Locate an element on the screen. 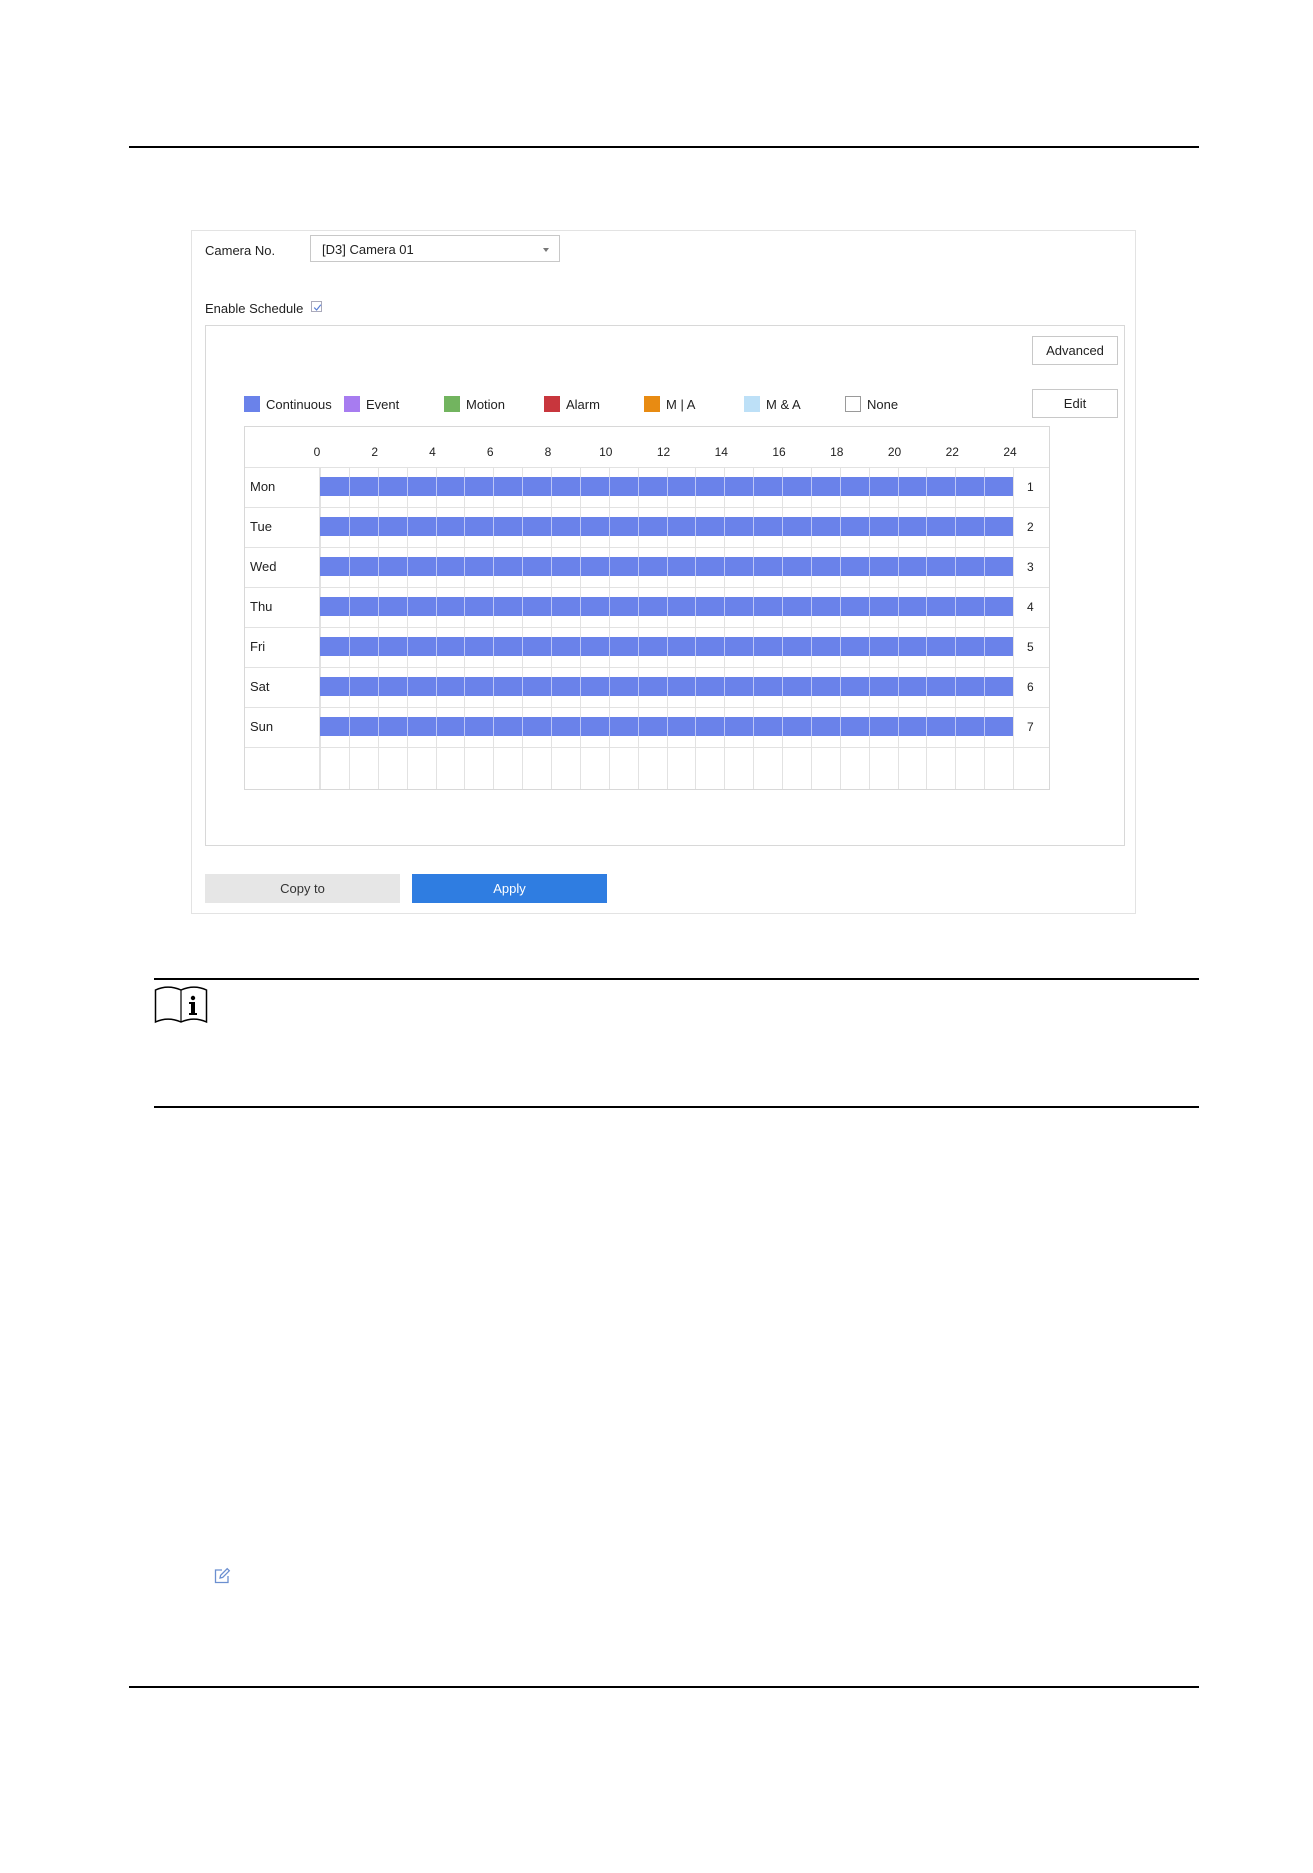 Image resolution: width=1313 pixels, height=1873 pixels. legend-swatch is located at coordinates (552, 404).